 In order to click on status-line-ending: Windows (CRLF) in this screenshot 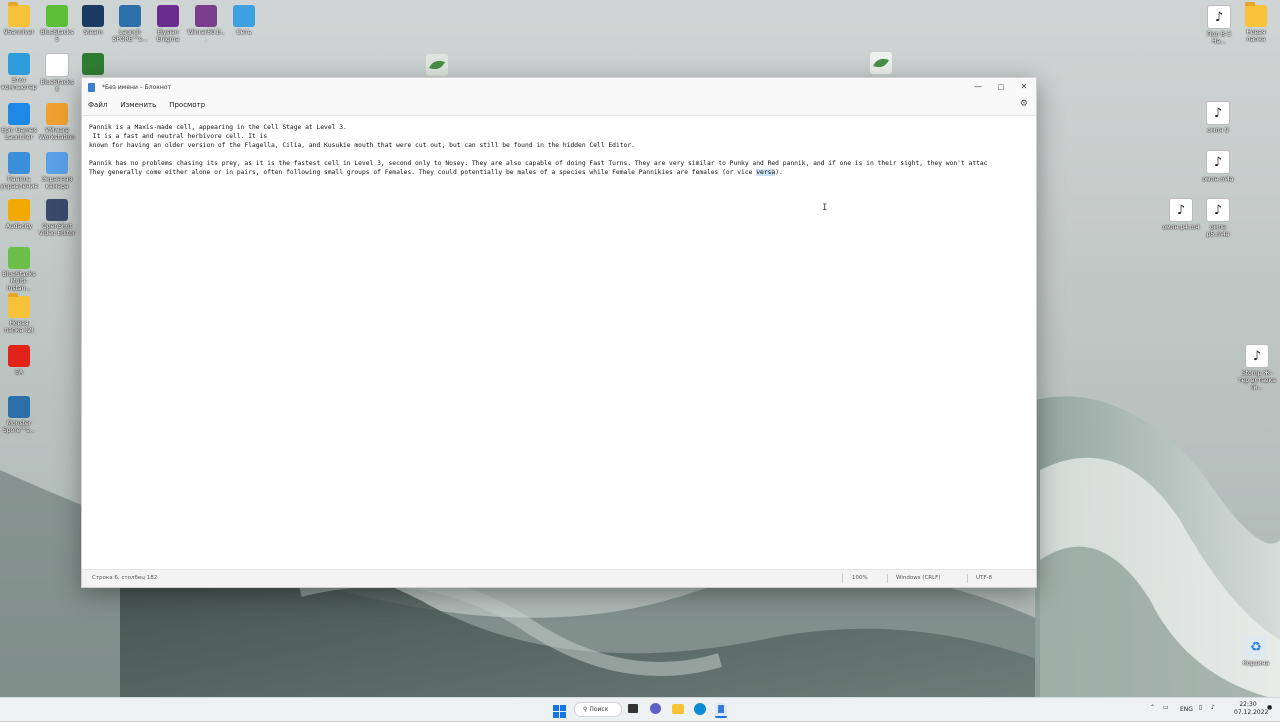, I will do `click(918, 578)`.